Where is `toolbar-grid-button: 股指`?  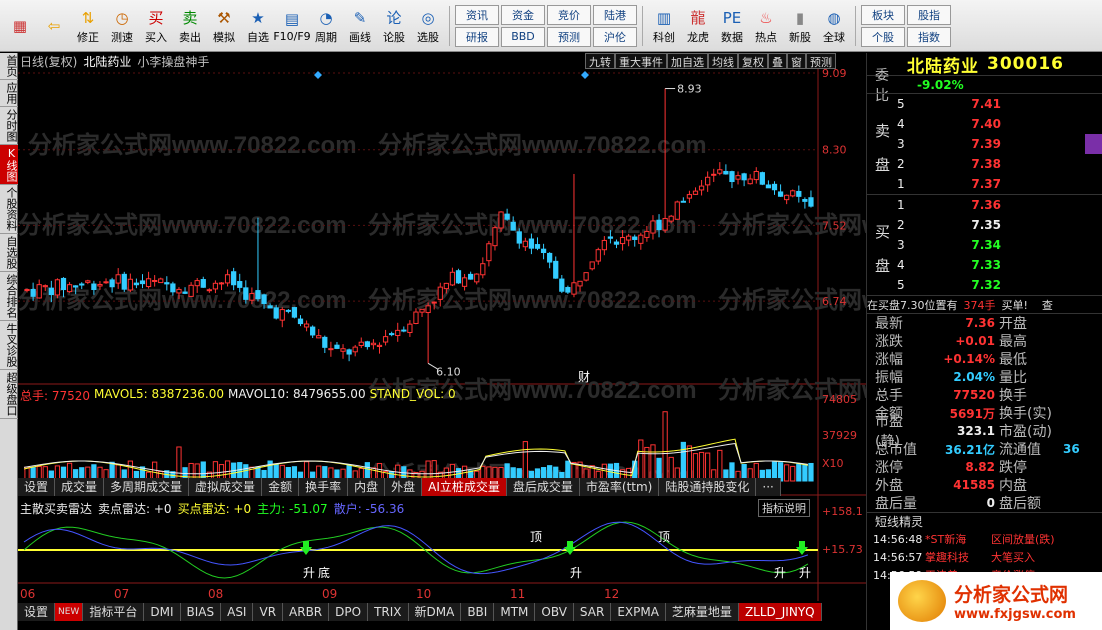 toolbar-grid-button: 股指 is located at coordinates (929, 14).